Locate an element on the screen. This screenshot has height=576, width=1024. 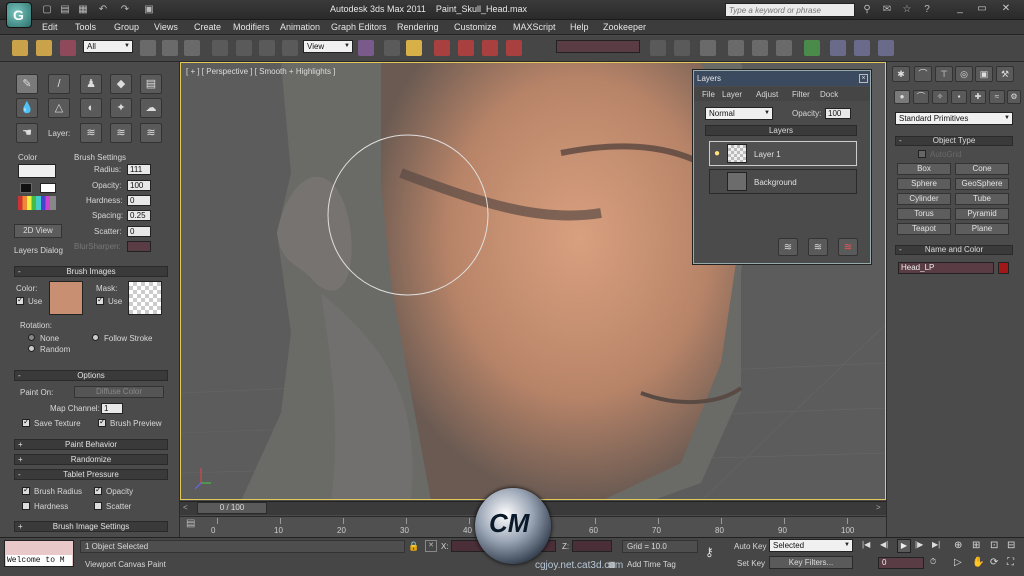
auto-key-button: Auto Key is located at coordinates (750, 546).